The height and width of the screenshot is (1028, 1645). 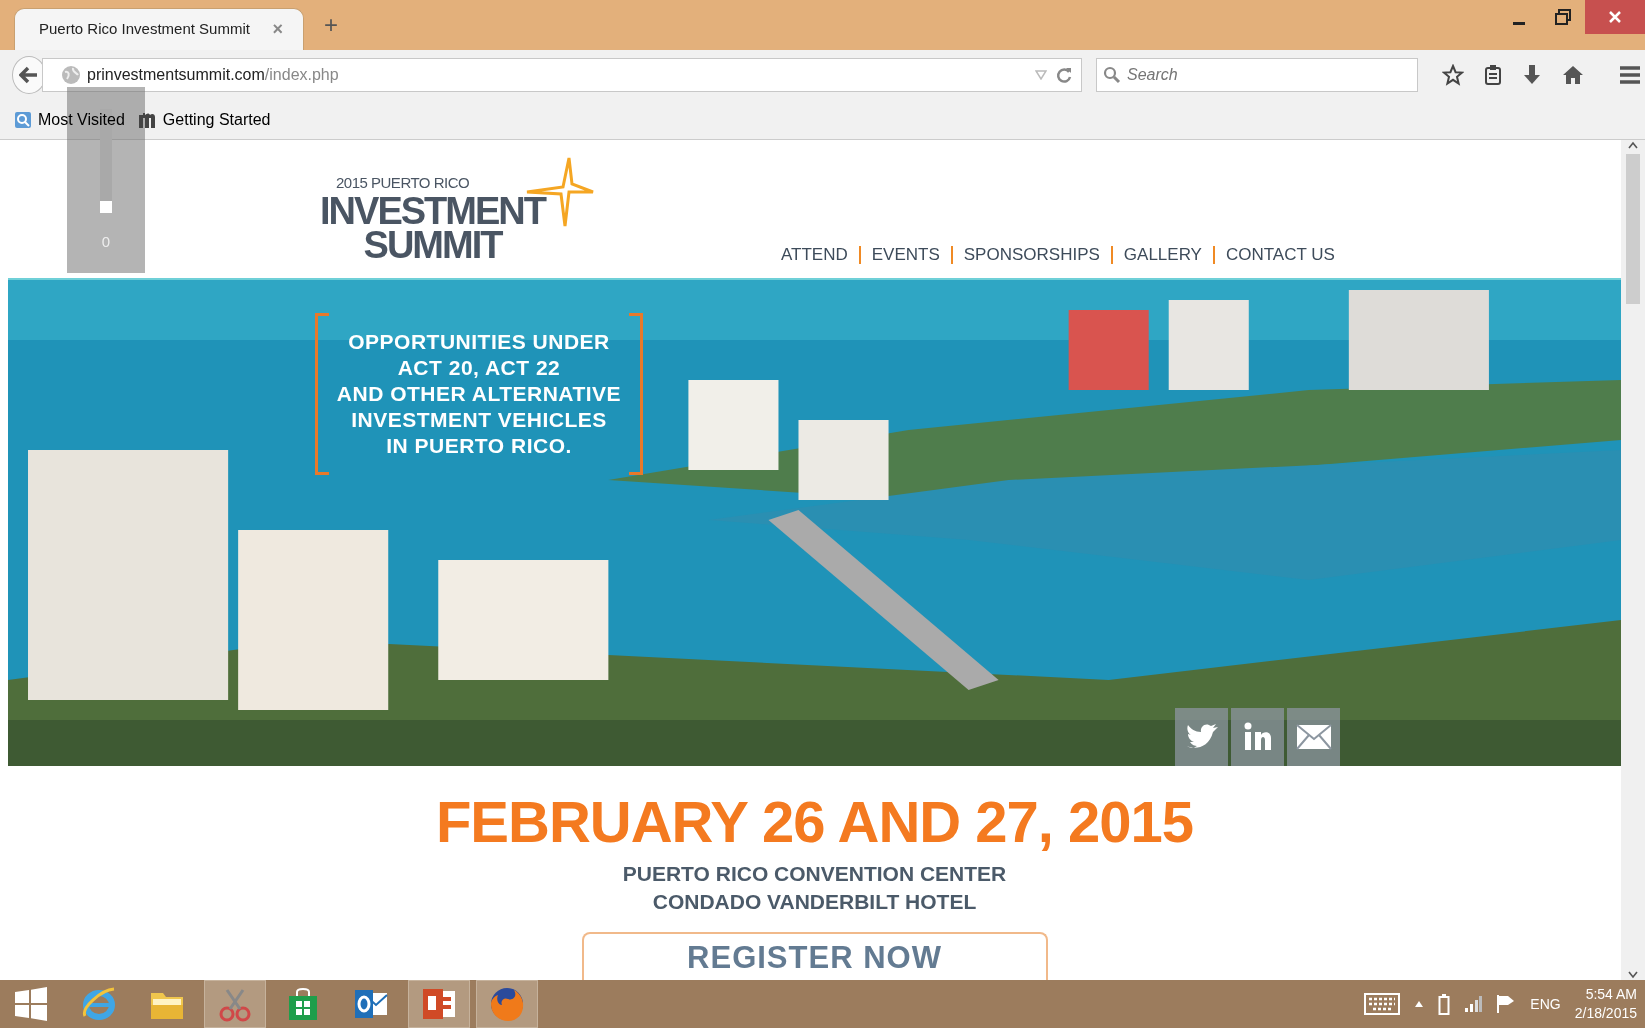 What do you see at coordinates (1419, 1004) in the screenshot?
I see `caret-up-icon` at bounding box center [1419, 1004].